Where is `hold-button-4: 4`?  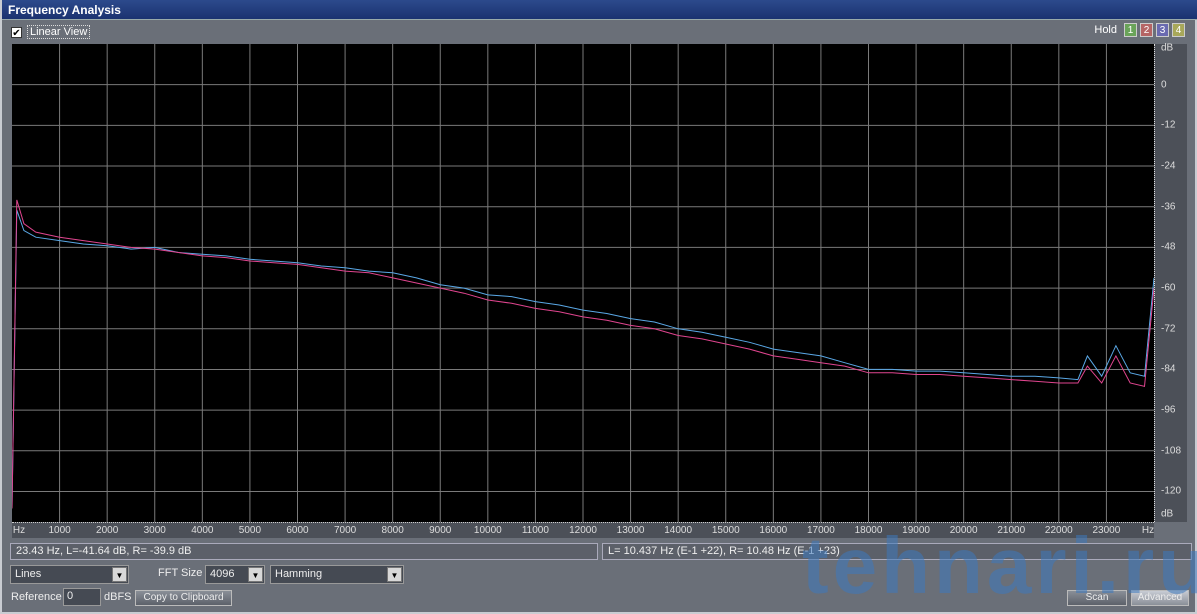
hold-button-4: 4 is located at coordinates (1178, 30).